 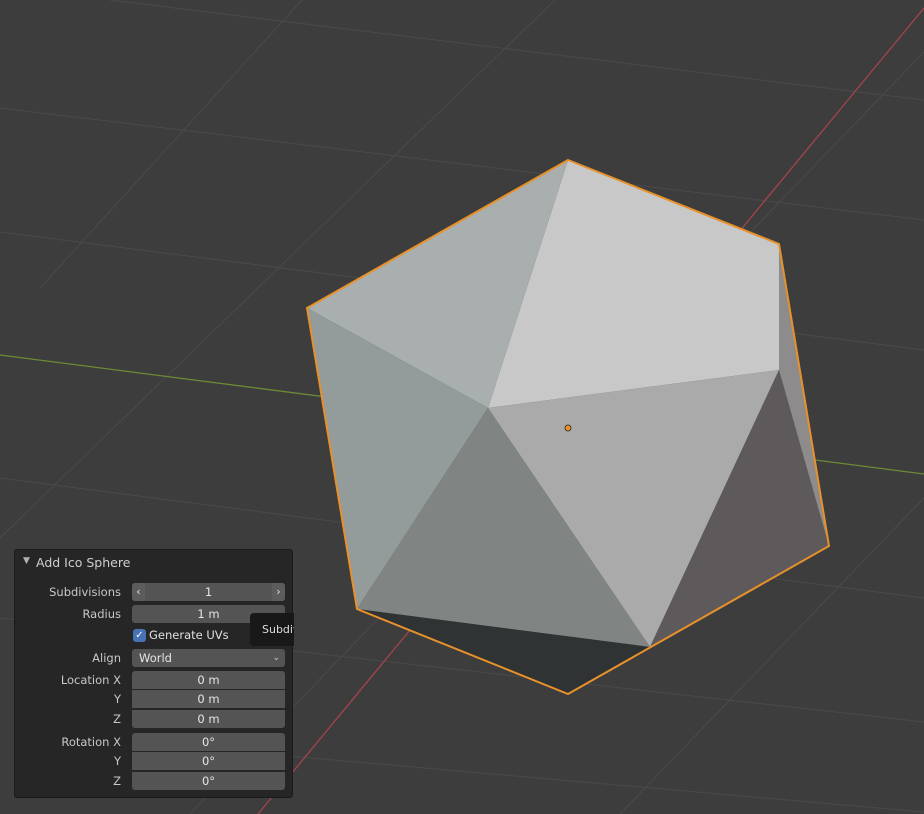 I want to click on location-y-value: 0 m, so click(x=208, y=699).